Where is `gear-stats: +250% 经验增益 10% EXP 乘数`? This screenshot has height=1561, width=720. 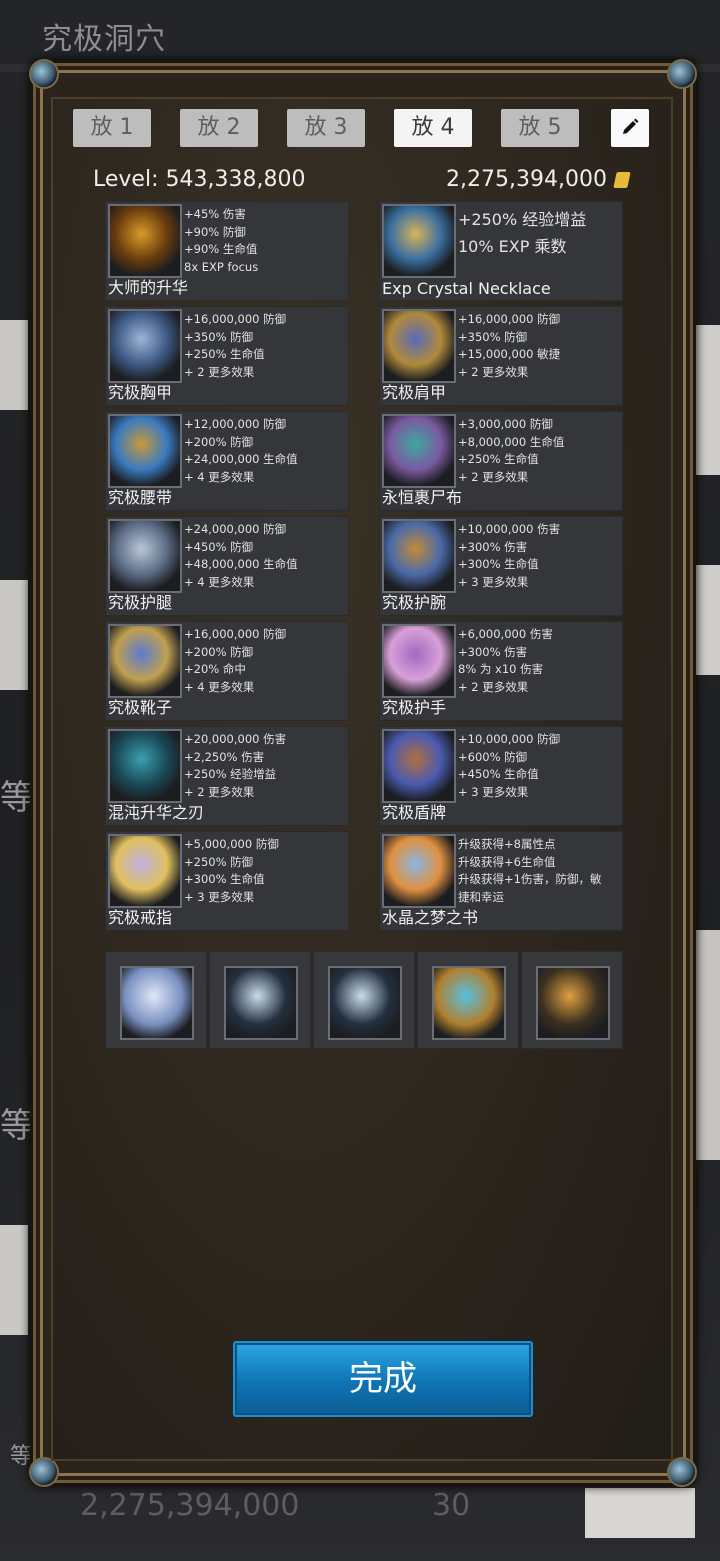 gear-stats: +250% 经验增益 10% EXP 乘数 is located at coordinates (522, 233).